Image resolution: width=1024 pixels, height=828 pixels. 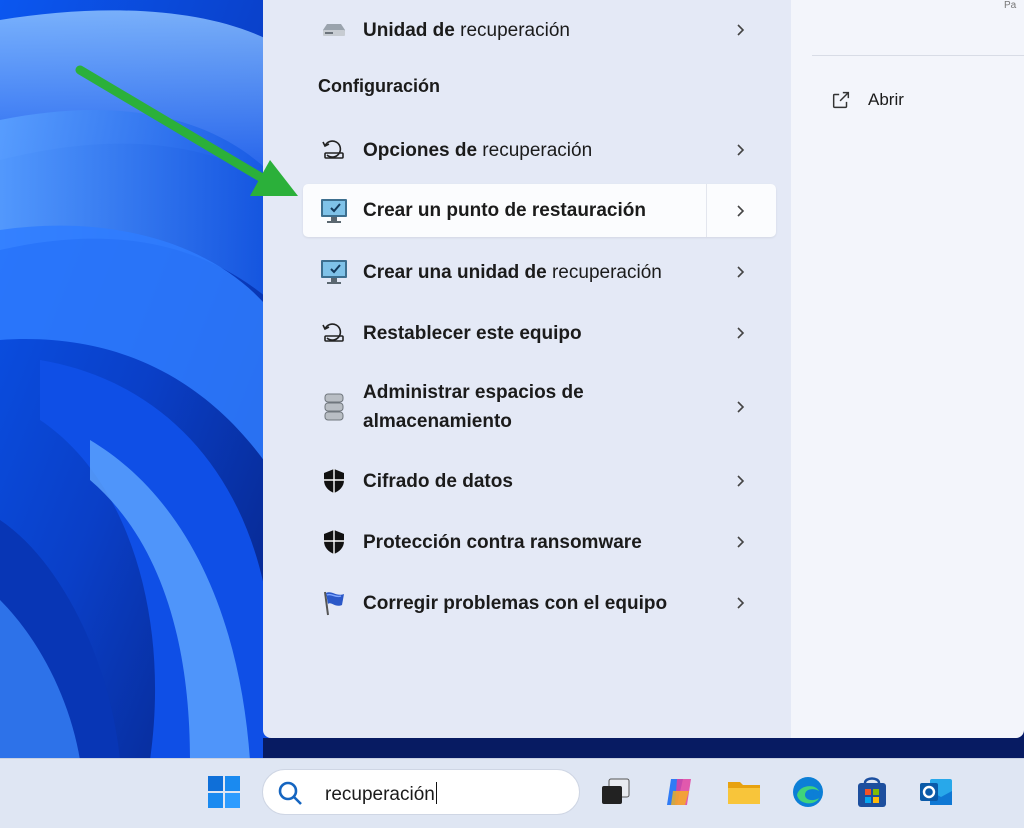 I want to click on item-title-bold: Administrar espacios de, so click(x=473, y=392).